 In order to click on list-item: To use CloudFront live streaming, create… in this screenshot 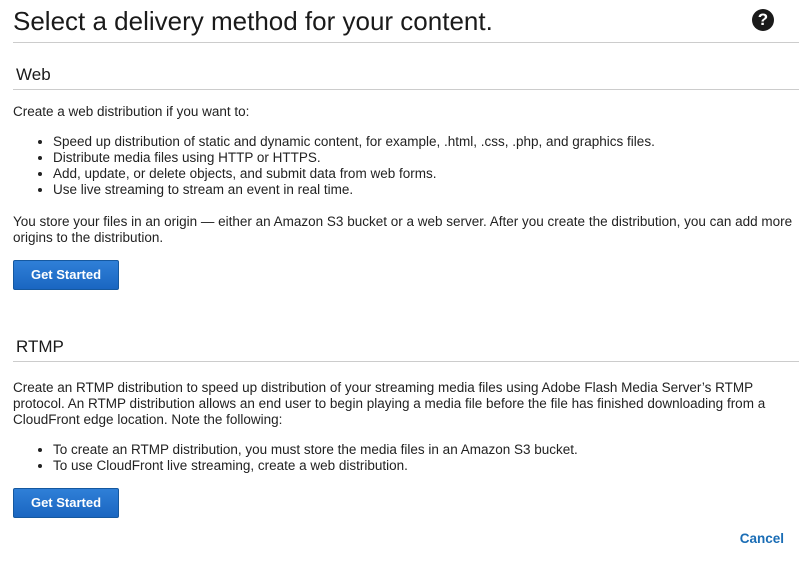, I will do `click(426, 466)`.